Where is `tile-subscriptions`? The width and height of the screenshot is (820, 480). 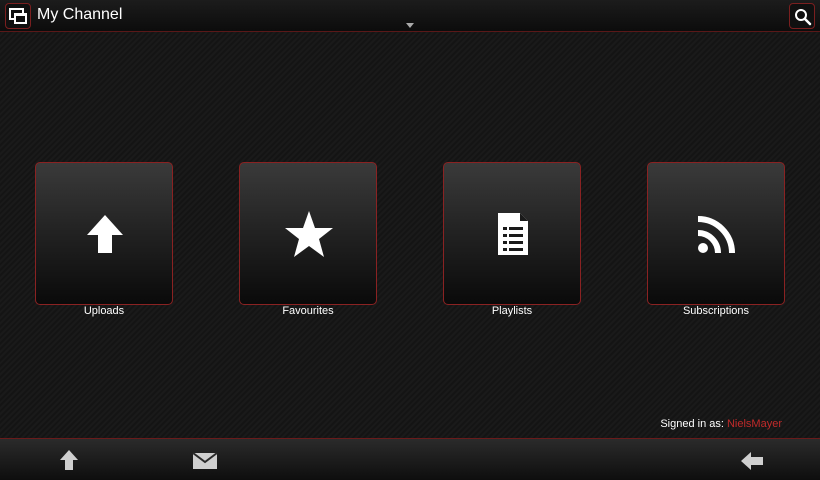
tile-subscriptions is located at coordinates (716, 233).